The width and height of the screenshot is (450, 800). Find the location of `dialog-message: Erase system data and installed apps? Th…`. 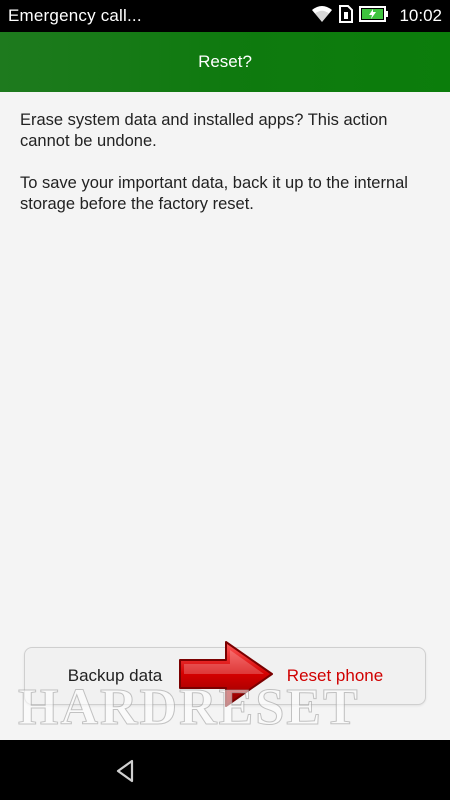

dialog-message: Erase system data and installed apps? Th… is located at coordinates (225, 173).